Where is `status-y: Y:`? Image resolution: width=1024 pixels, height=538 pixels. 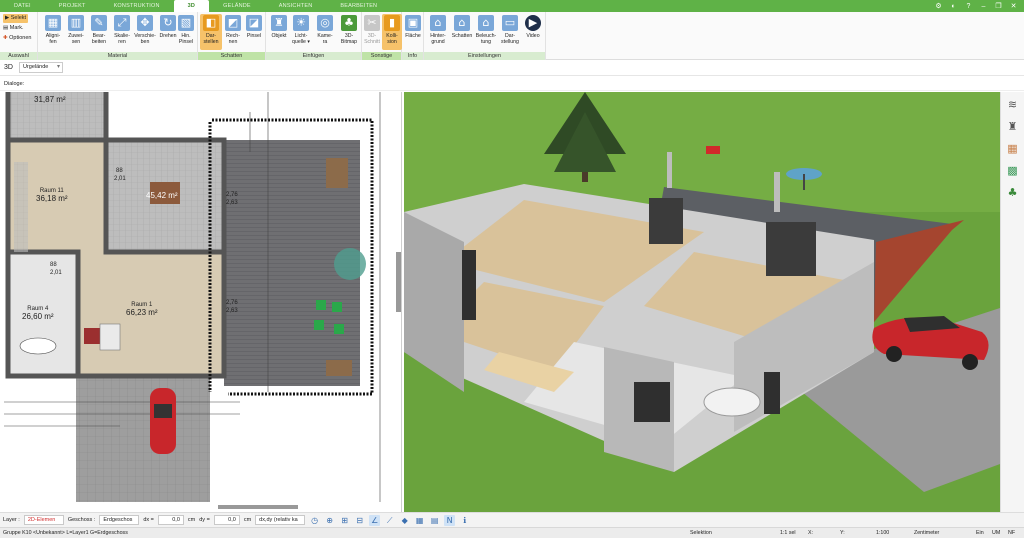 status-y: Y: is located at coordinates (842, 533).